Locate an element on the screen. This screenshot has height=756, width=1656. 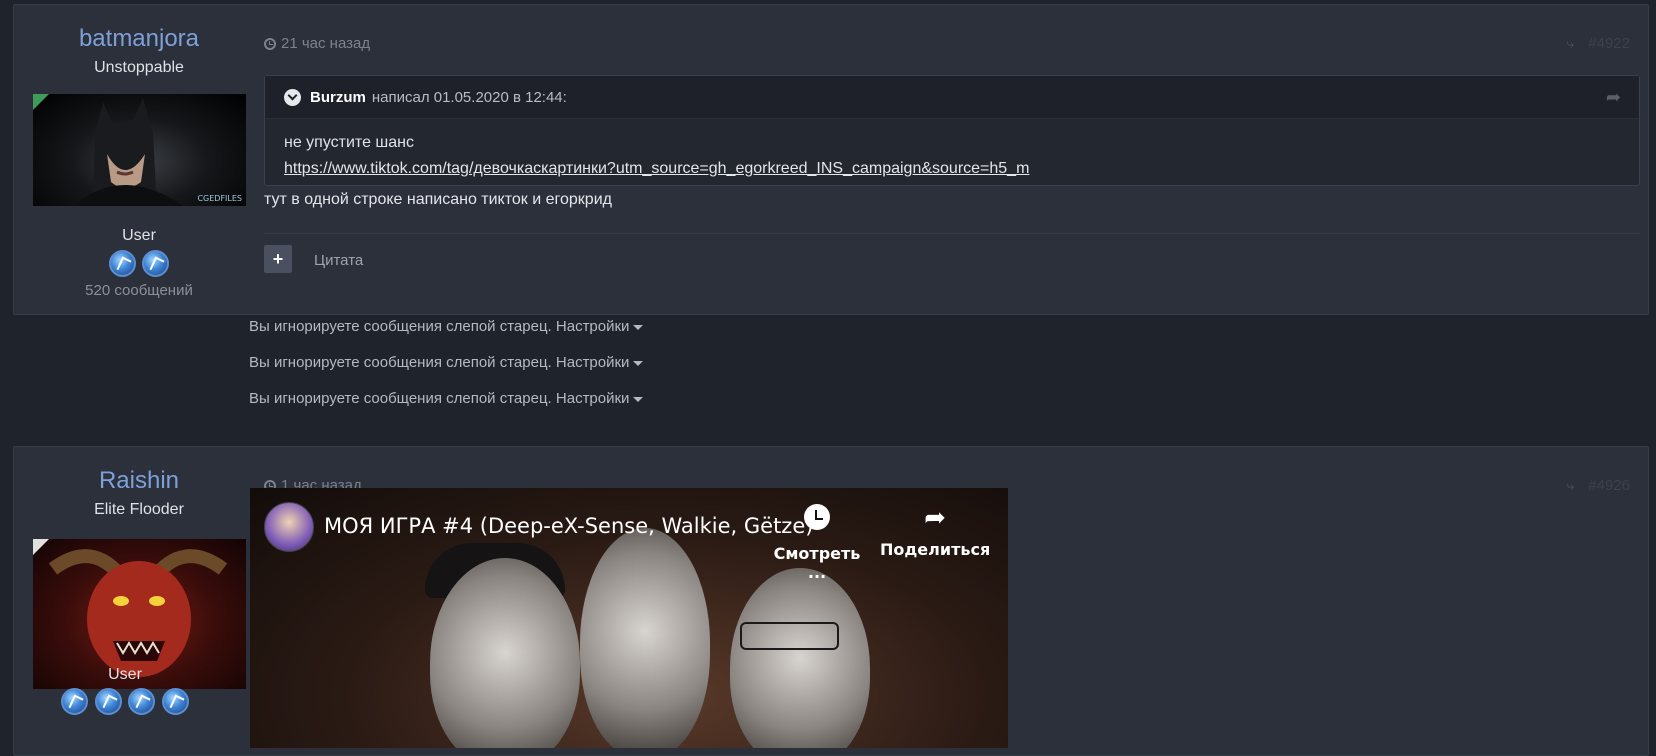
quote-header-text: написал 01.05.2020 в 12:44: is located at coordinates (469, 97).